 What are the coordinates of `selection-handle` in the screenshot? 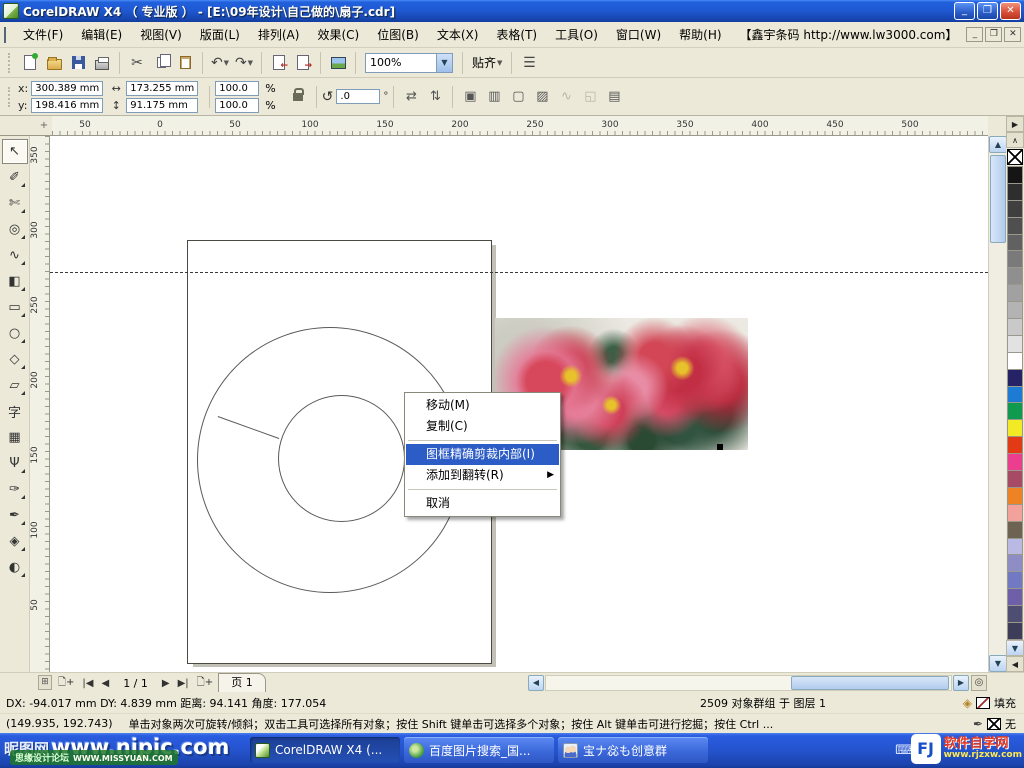 It's located at (720, 447).